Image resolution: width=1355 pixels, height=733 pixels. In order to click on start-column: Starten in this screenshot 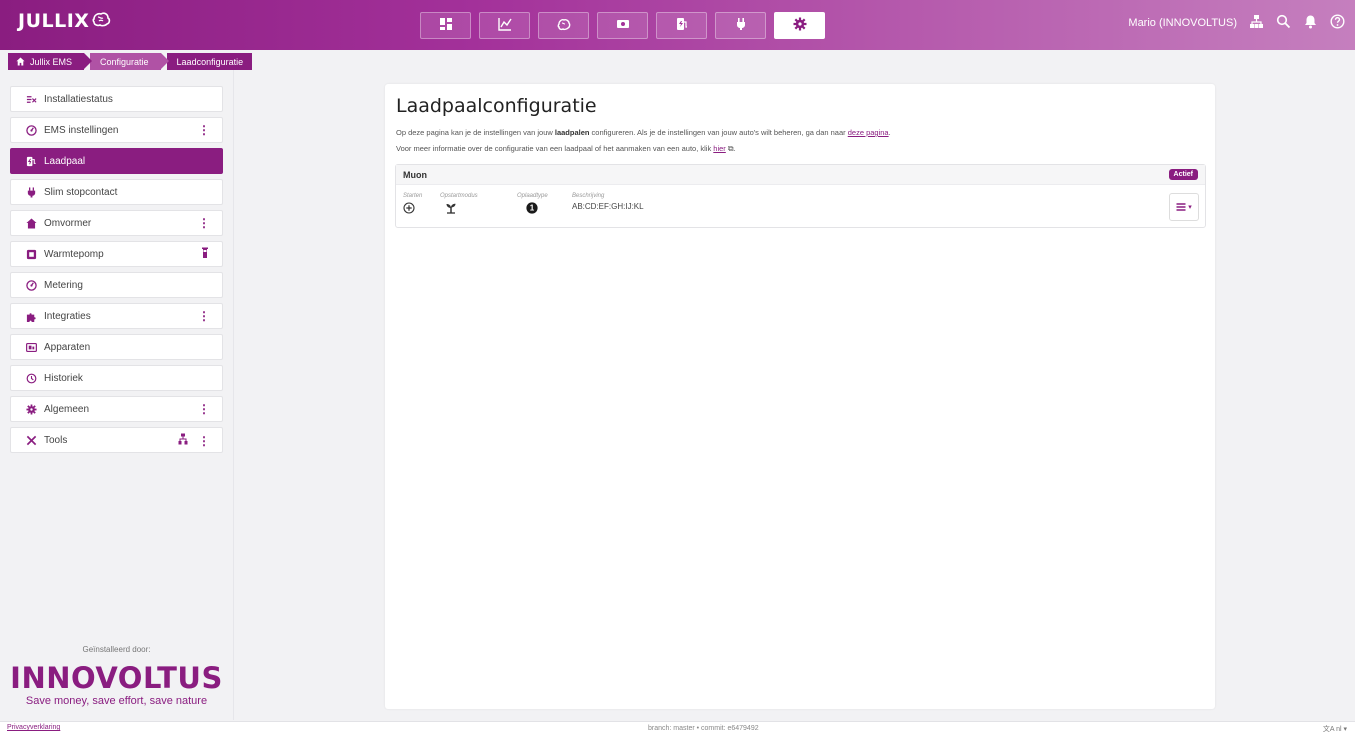, I will do `click(412, 203)`.